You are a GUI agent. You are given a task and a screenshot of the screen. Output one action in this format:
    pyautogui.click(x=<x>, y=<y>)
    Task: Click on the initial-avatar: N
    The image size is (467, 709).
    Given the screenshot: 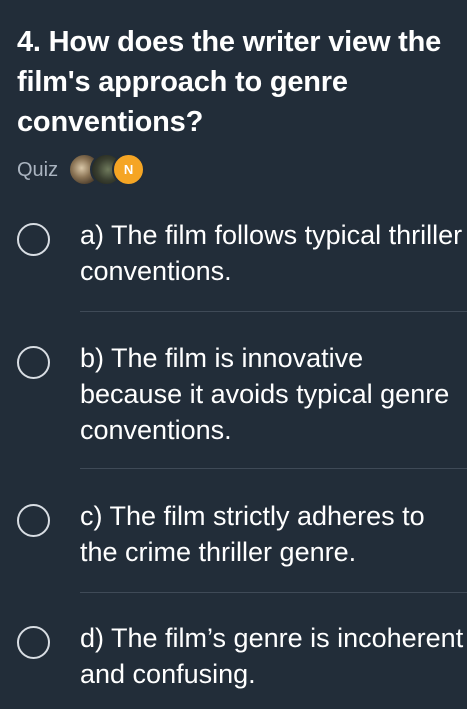 What is the action you would take?
    pyautogui.click(x=129, y=169)
    